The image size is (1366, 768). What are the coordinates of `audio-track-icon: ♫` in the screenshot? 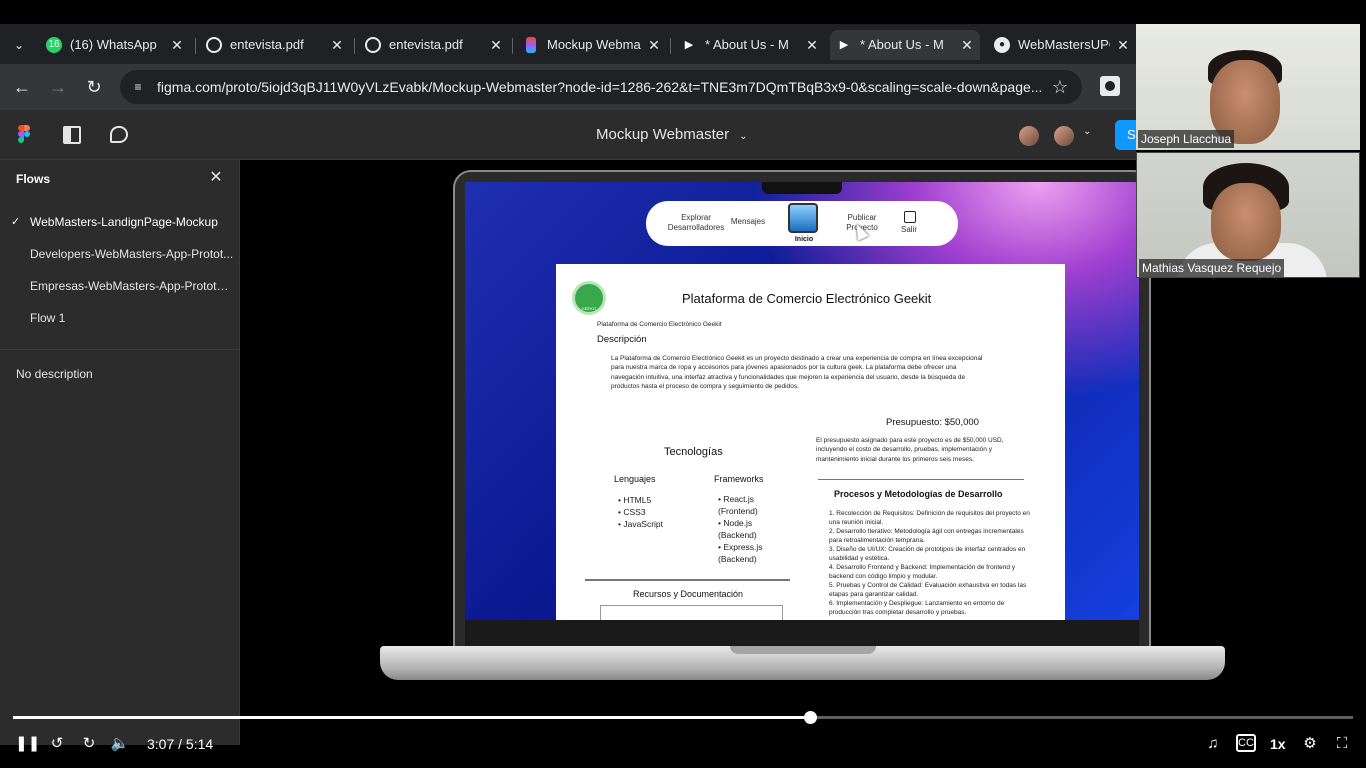 It's located at (1213, 744).